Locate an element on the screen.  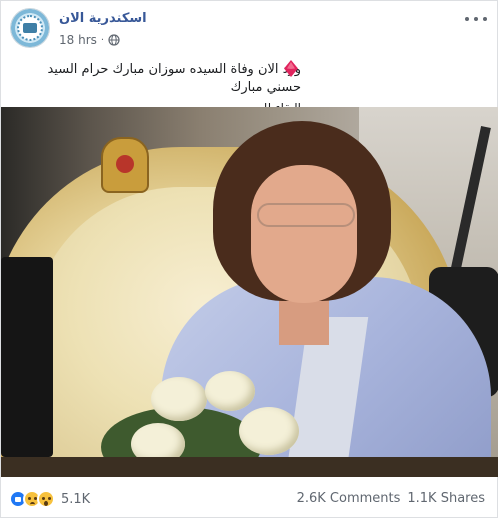
page-avatar is located at coordinates (30, 28).